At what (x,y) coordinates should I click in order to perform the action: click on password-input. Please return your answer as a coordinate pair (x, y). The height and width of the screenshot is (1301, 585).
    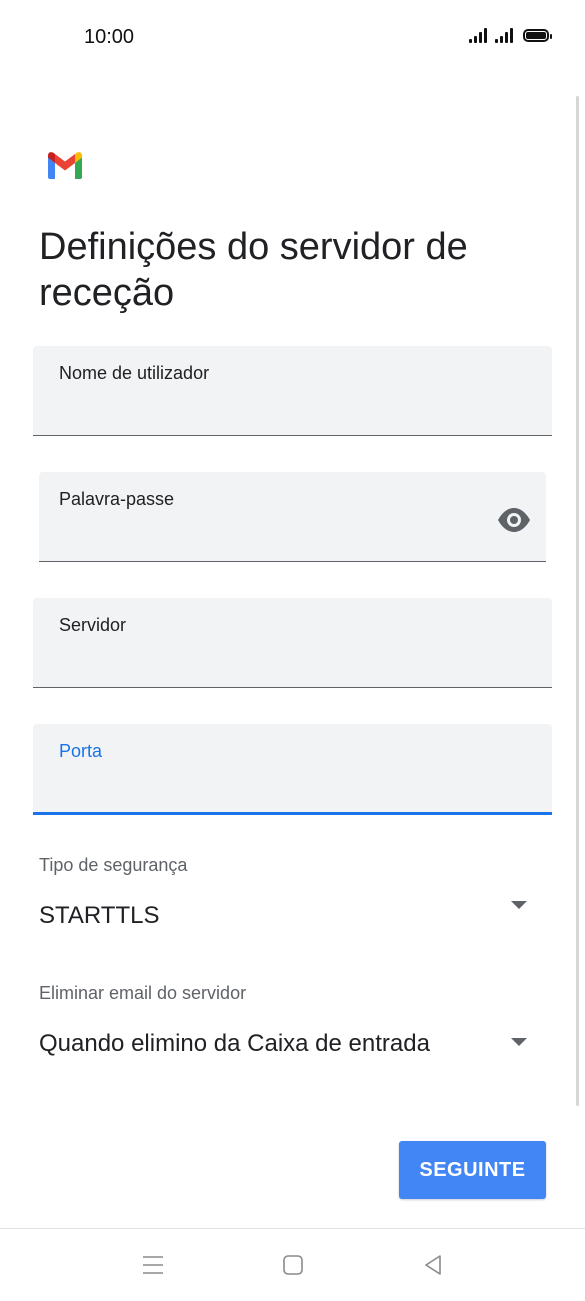
    Looking at the image, I should click on (272, 541).